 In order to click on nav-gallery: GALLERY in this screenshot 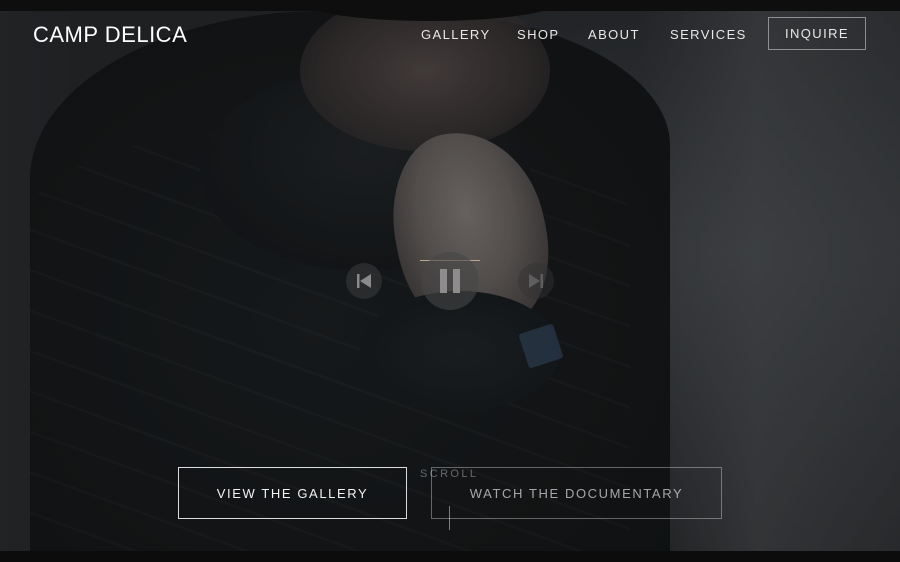, I will do `click(456, 34)`.